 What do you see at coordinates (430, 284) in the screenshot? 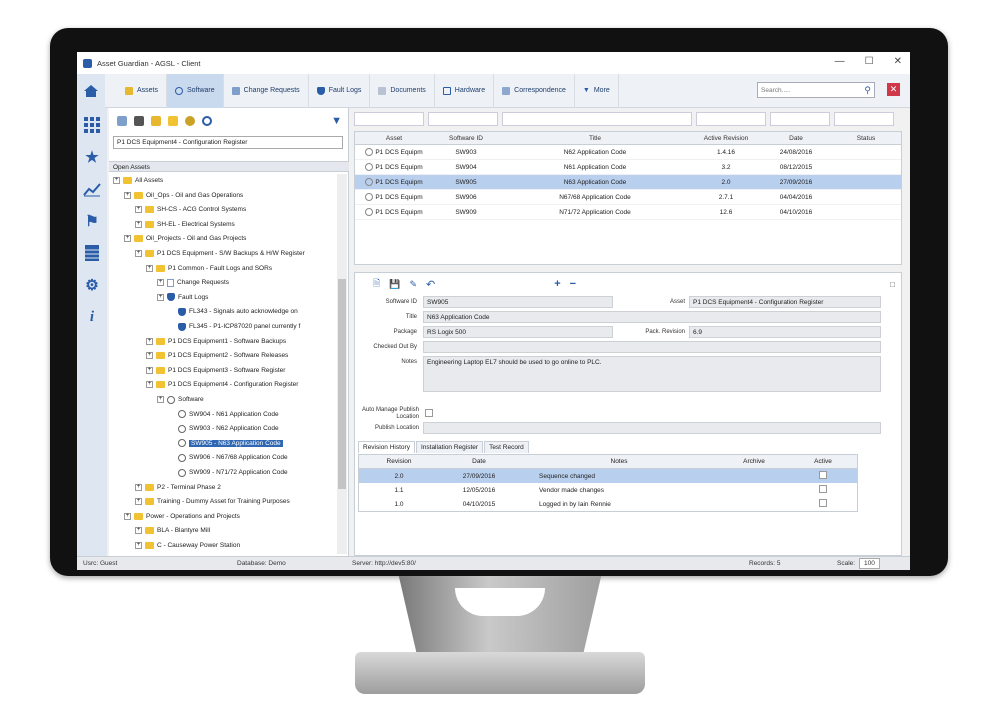
I see `undo-icon: ↶` at bounding box center [430, 284].